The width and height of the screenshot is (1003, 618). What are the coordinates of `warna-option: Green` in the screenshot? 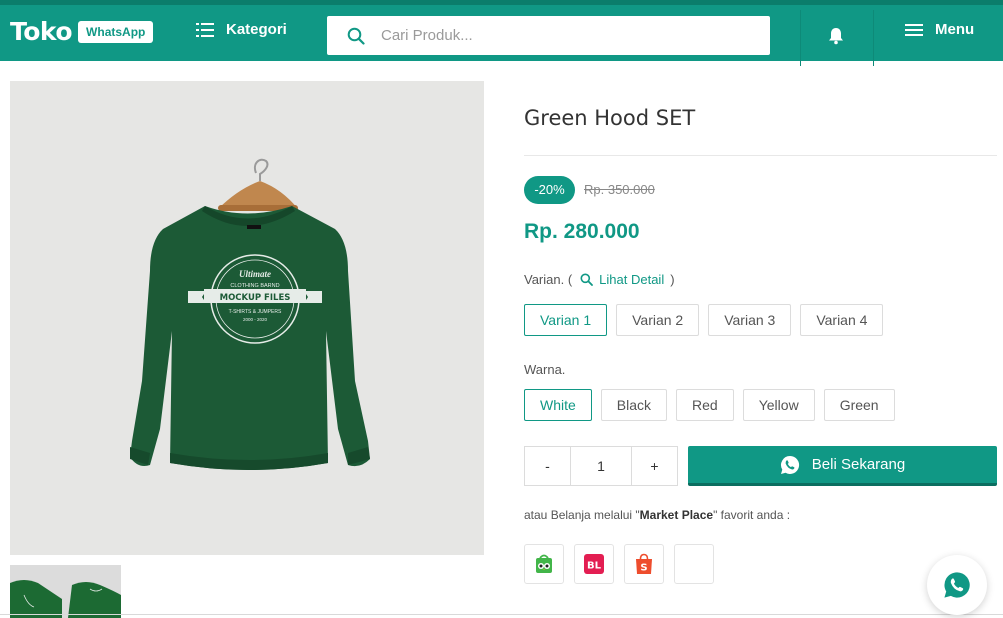 It's located at (859, 405).